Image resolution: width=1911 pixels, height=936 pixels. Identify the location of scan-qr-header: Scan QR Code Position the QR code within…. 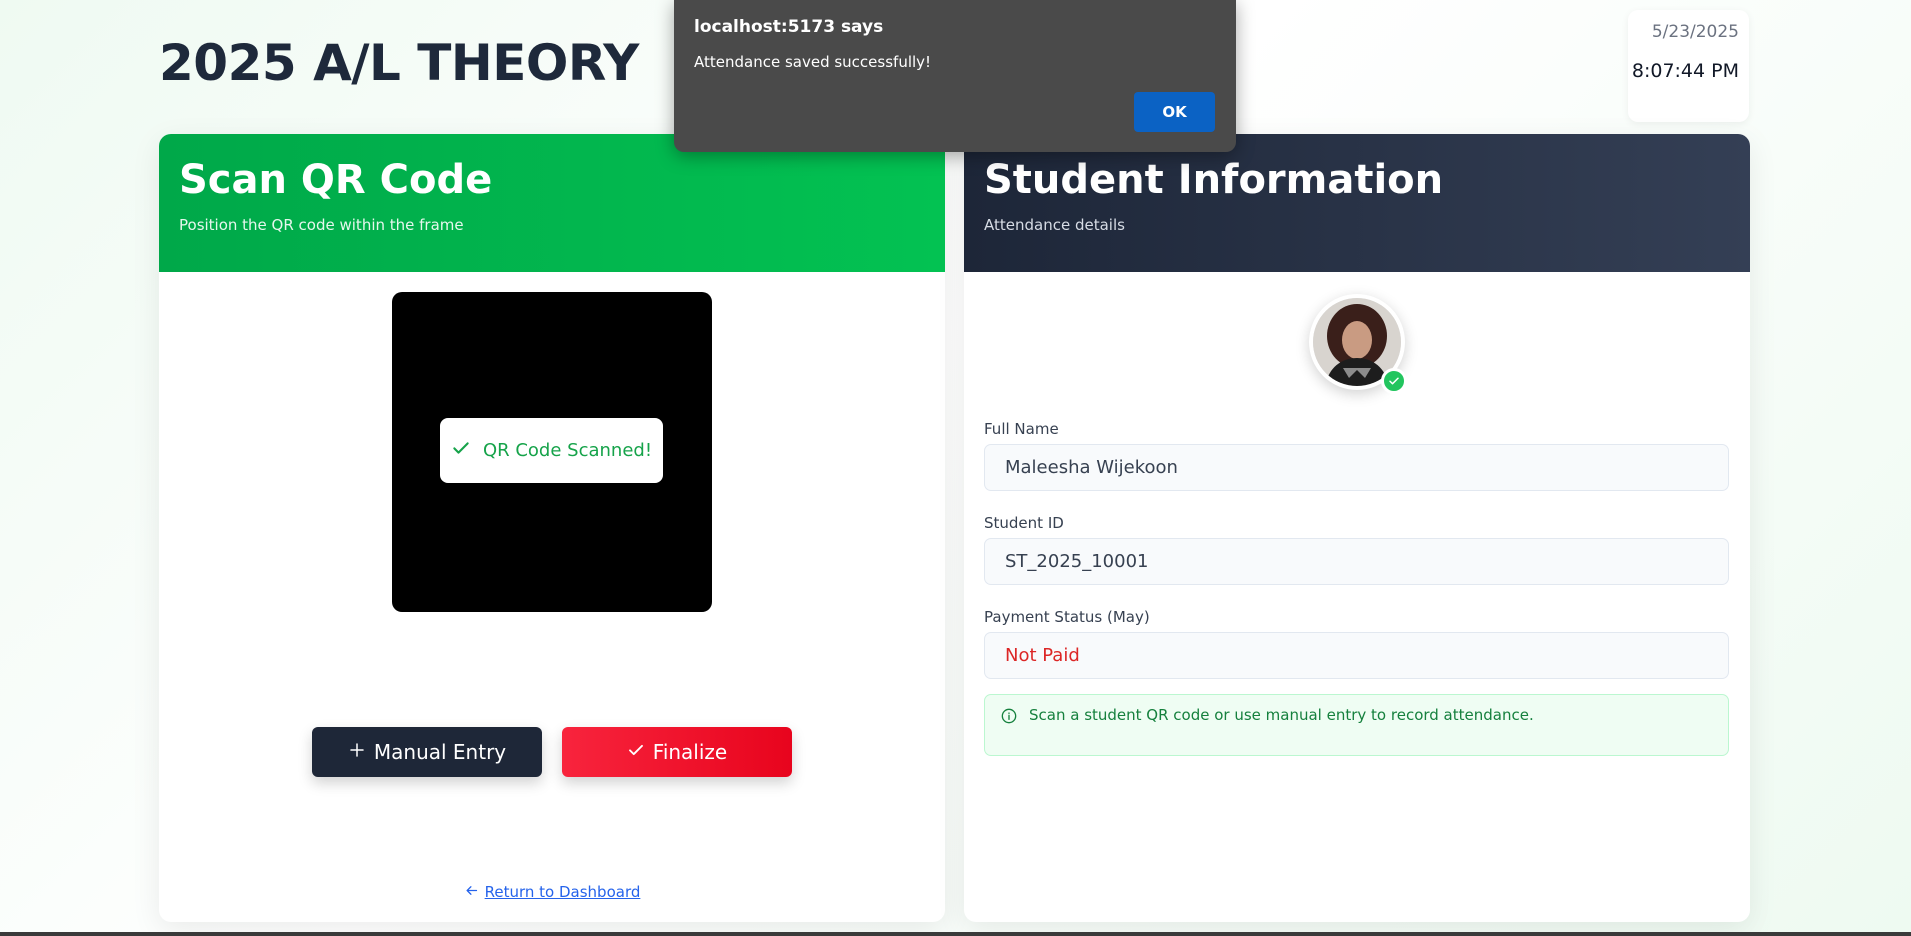
(552, 203).